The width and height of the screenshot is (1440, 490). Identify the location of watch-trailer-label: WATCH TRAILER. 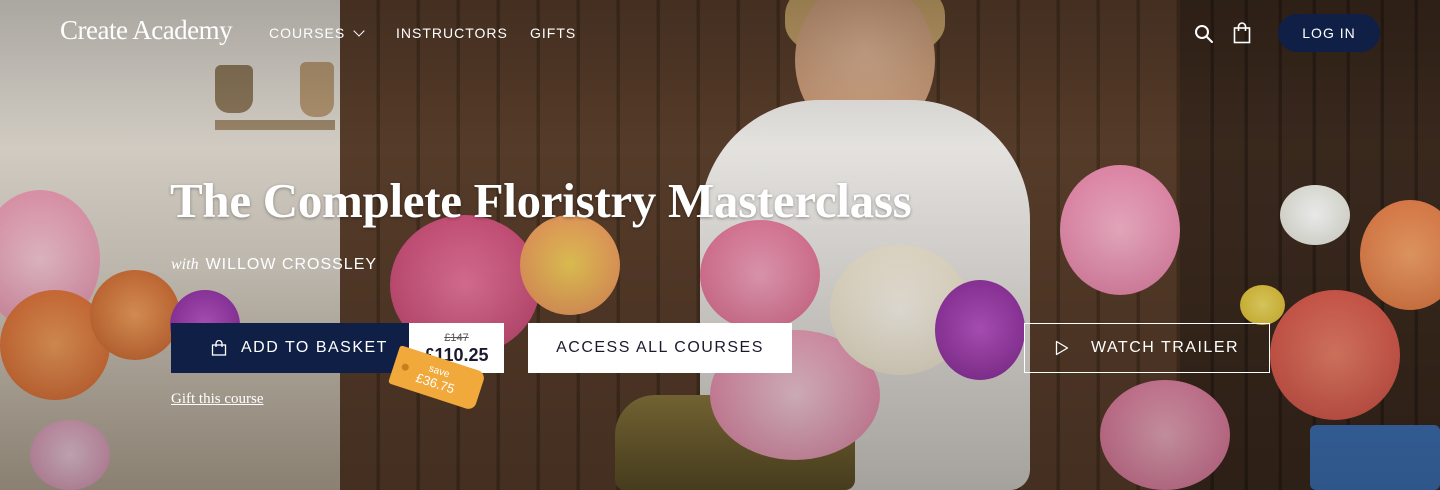
(1165, 347).